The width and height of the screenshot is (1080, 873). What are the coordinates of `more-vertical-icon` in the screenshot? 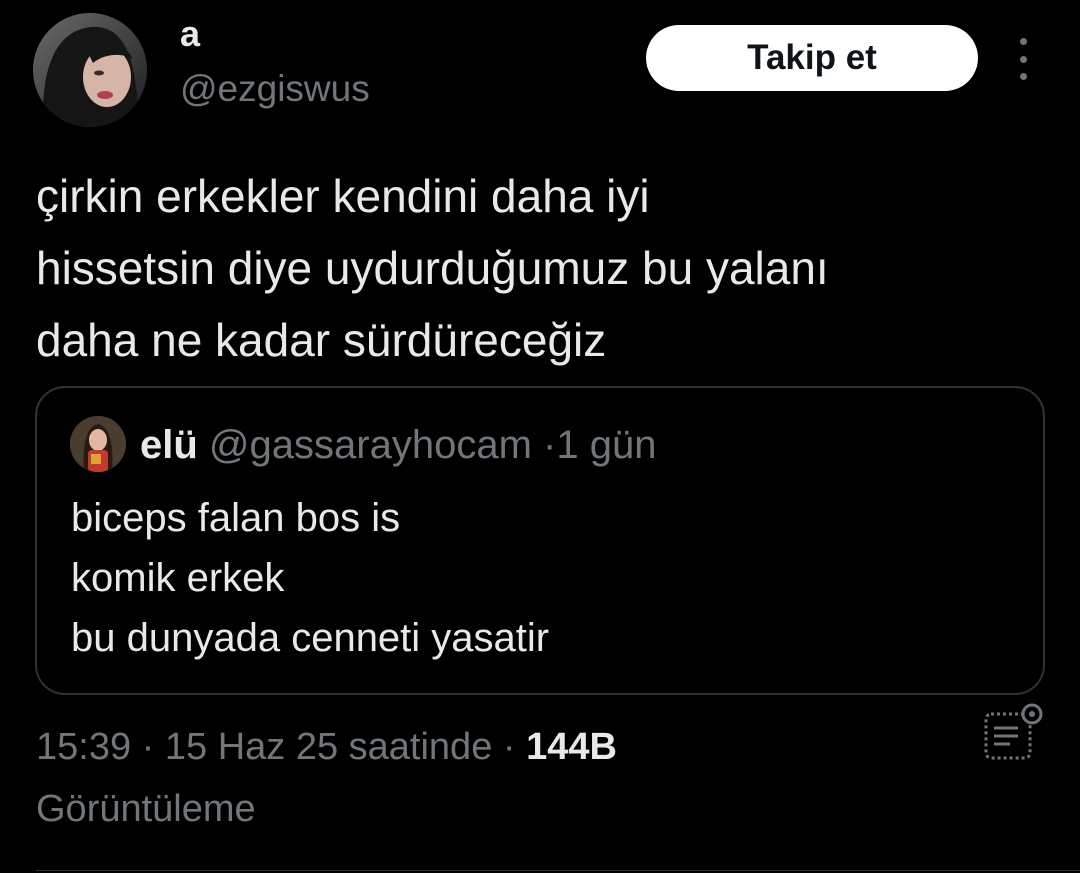 It's located at (1023, 41).